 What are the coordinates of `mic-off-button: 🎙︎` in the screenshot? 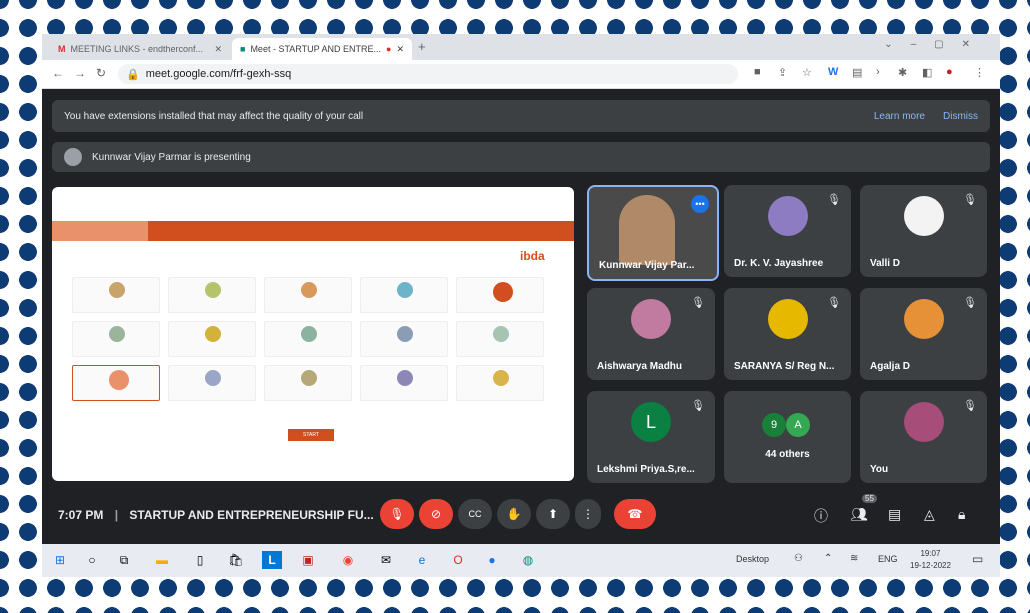 It's located at (397, 514).